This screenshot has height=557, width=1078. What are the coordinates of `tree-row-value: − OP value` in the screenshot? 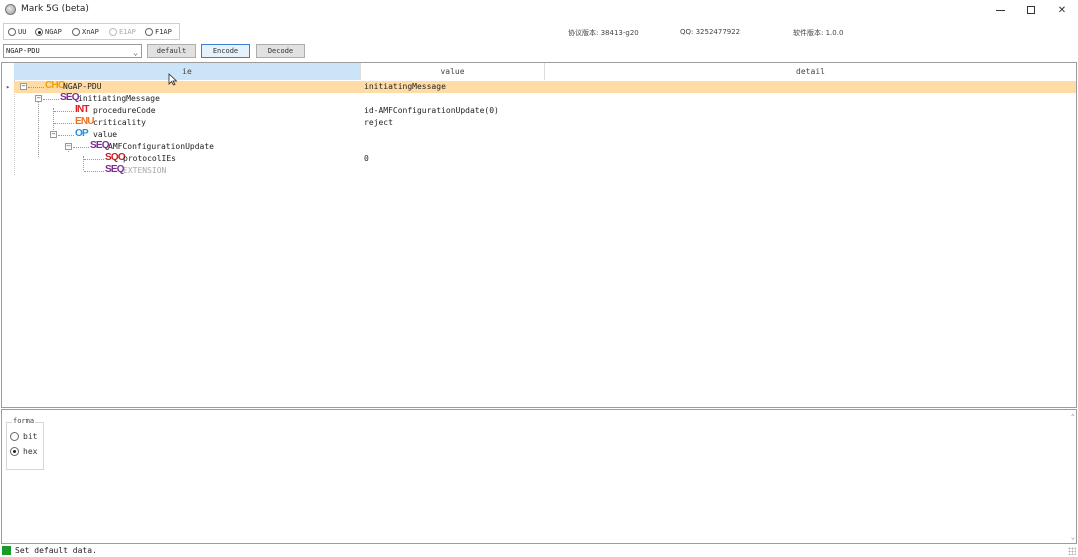 It's located at (545, 134).